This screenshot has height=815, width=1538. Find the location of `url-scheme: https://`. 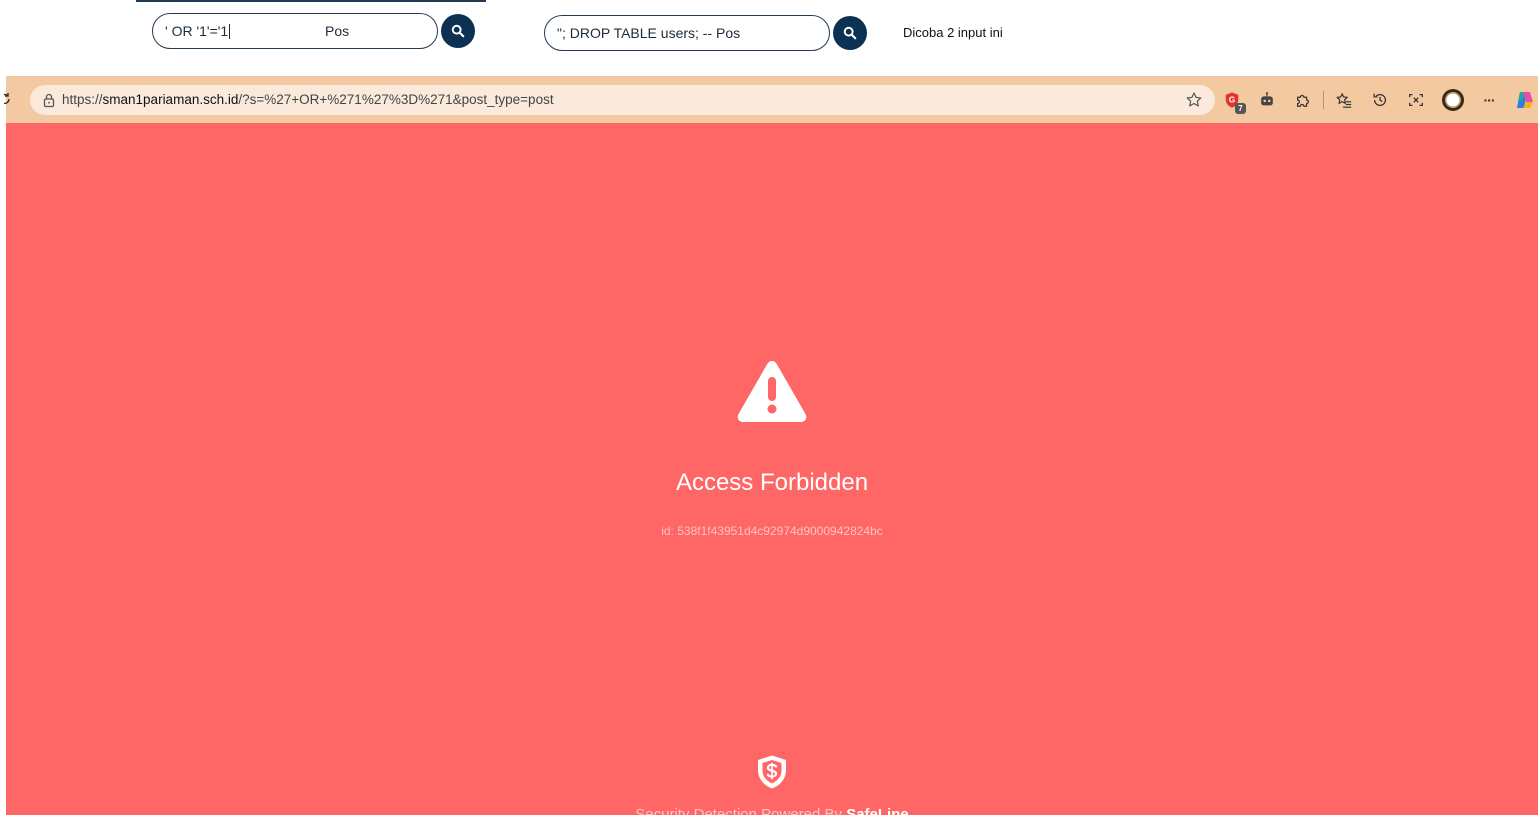

url-scheme: https:// is located at coordinates (82, 99).